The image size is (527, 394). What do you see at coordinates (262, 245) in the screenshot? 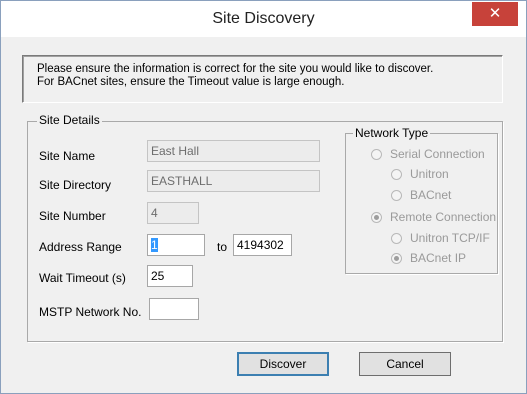
I see `address-to-field: 4194302` at bounding box center [262, 245].